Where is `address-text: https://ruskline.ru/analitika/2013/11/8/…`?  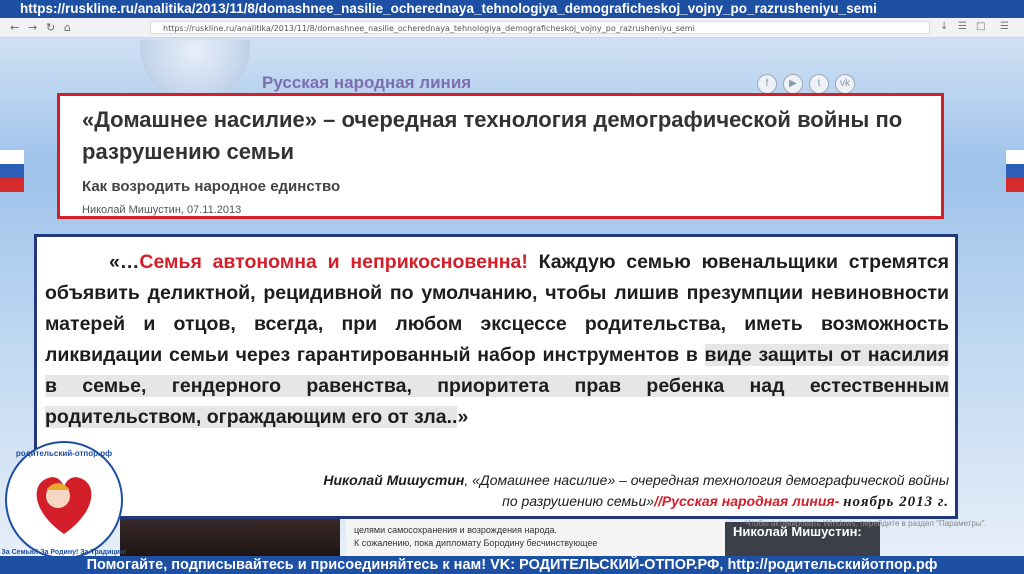
address-text: https://ruskline.ru/analitika/2013/11/8/… is located at coordinates (429, 28).